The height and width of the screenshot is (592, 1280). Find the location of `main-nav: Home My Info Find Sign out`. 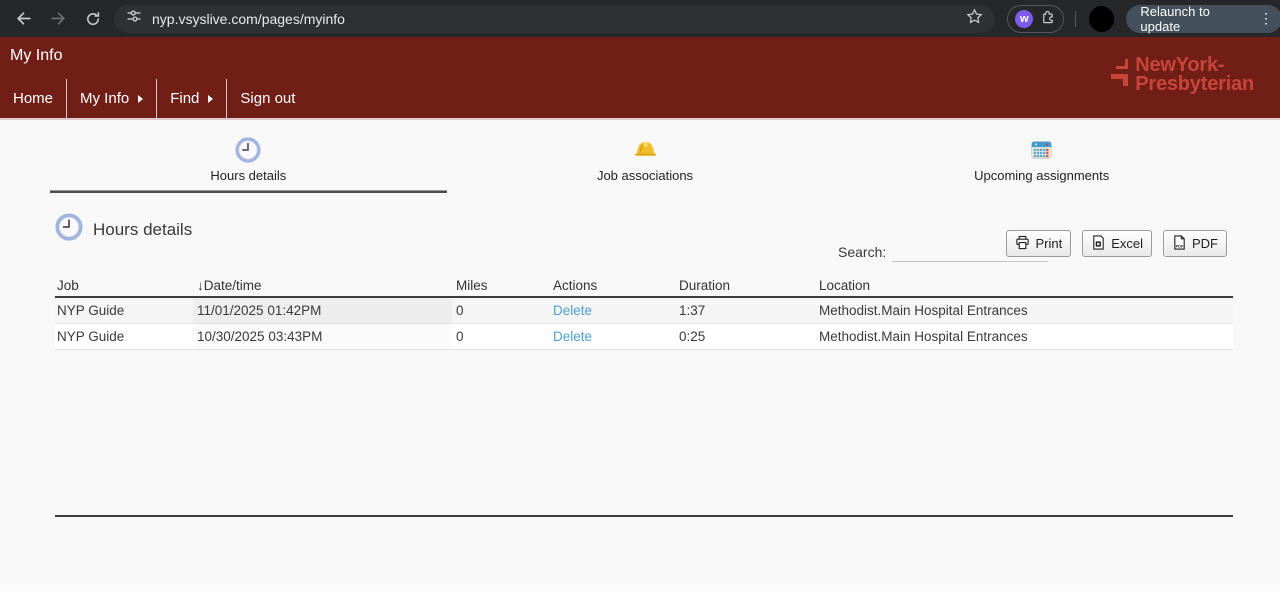

main-nav: Home My Info Find Sign out is located at coordinates (154, 98).